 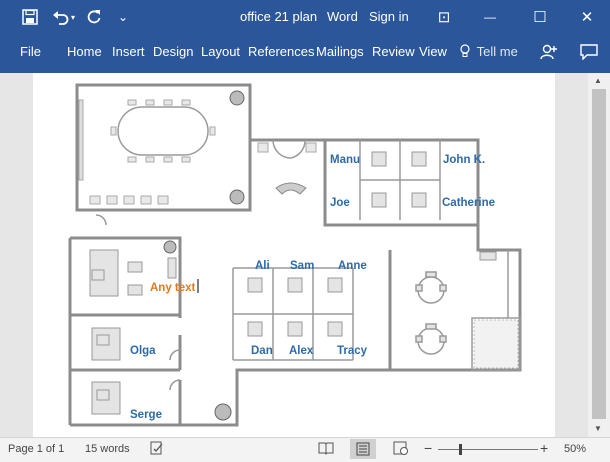 What do you see at coordinates (464, 160) in the screenshot?
I see `label-john-k: John K.` at bounding box center [464, 160].